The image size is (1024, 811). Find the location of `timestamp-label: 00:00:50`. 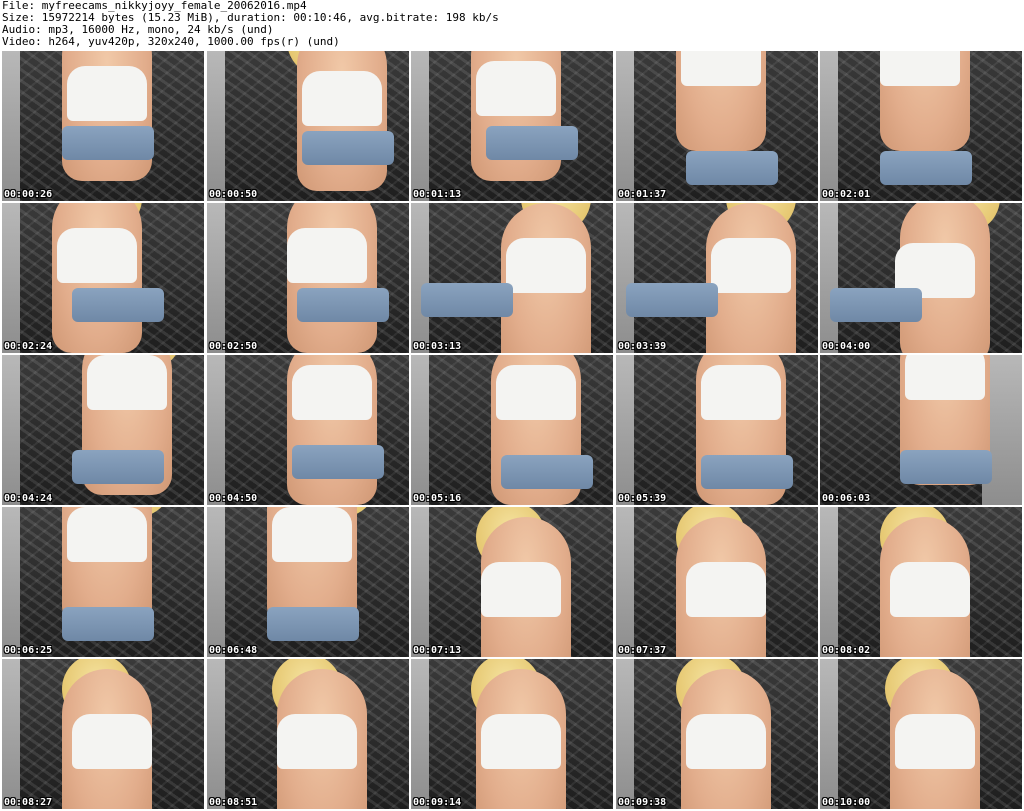

timestamp-label: 00:00:50 is located at coordinates (233, 194).